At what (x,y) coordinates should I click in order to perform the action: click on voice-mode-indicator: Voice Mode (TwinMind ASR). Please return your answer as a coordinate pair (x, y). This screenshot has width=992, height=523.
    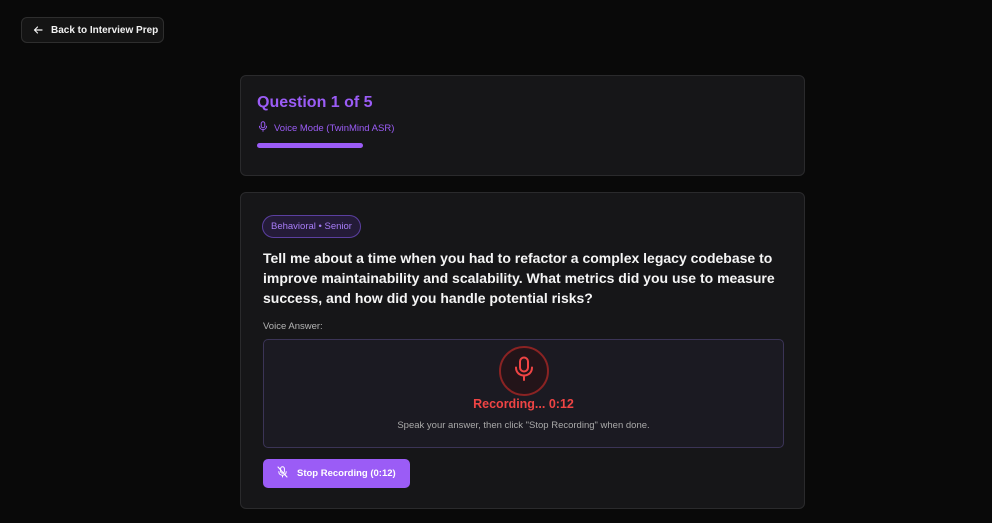
    Looking at the image, I should click on (326, 128).